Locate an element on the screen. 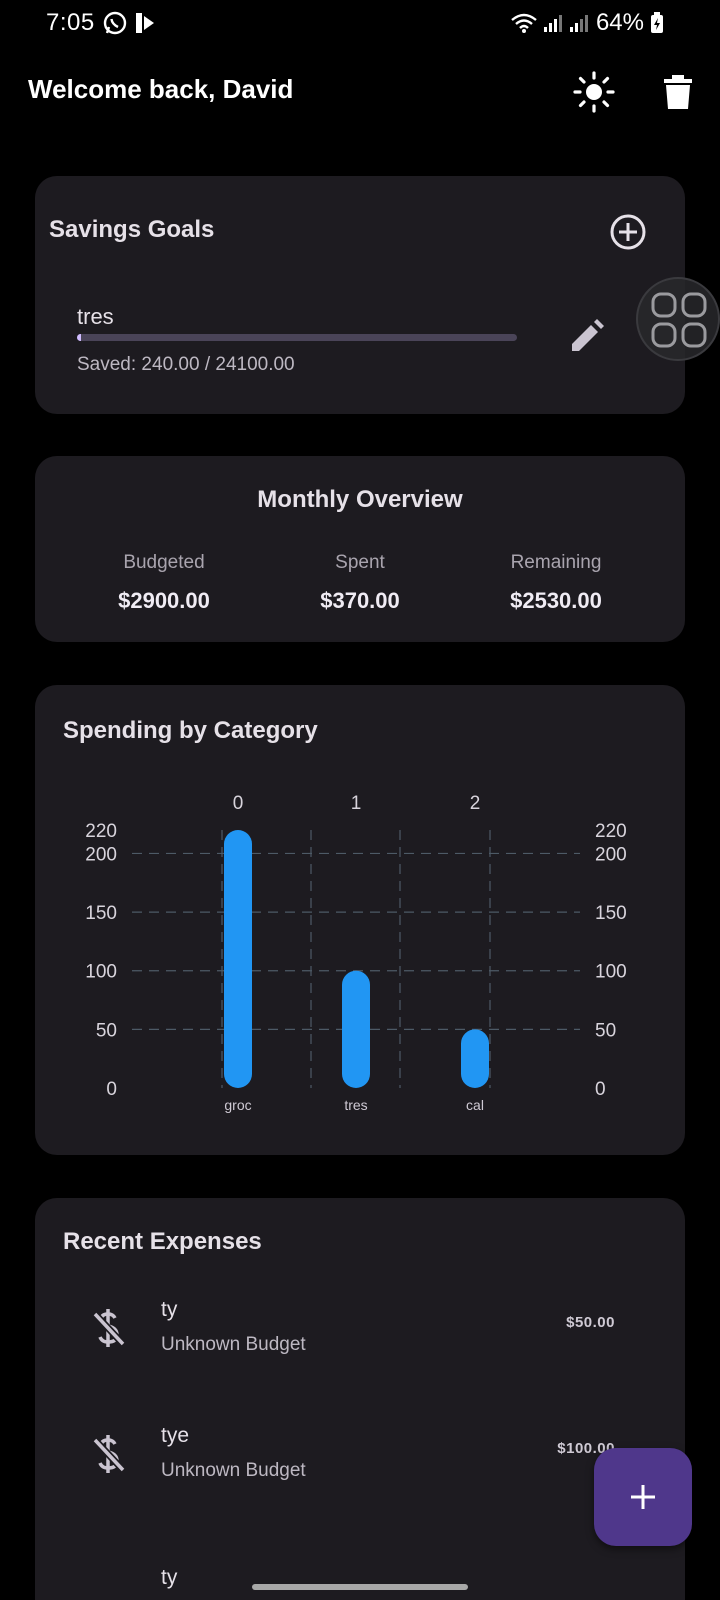 This screenshot has height=1600, width=720. chart-y-tick-label-left: 200 is located at coordinates (101, 854).